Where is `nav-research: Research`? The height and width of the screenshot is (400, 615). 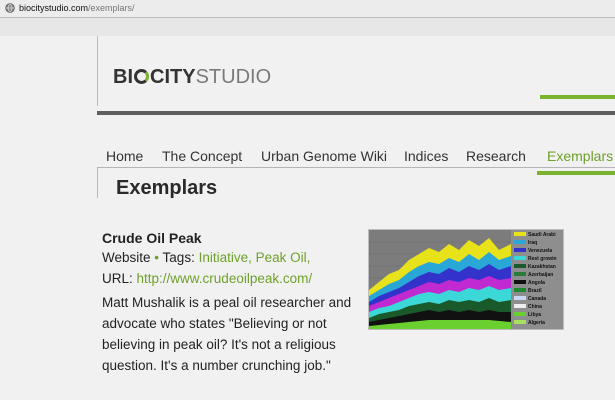 nav-research: Research is located at coordinates (496, 156).